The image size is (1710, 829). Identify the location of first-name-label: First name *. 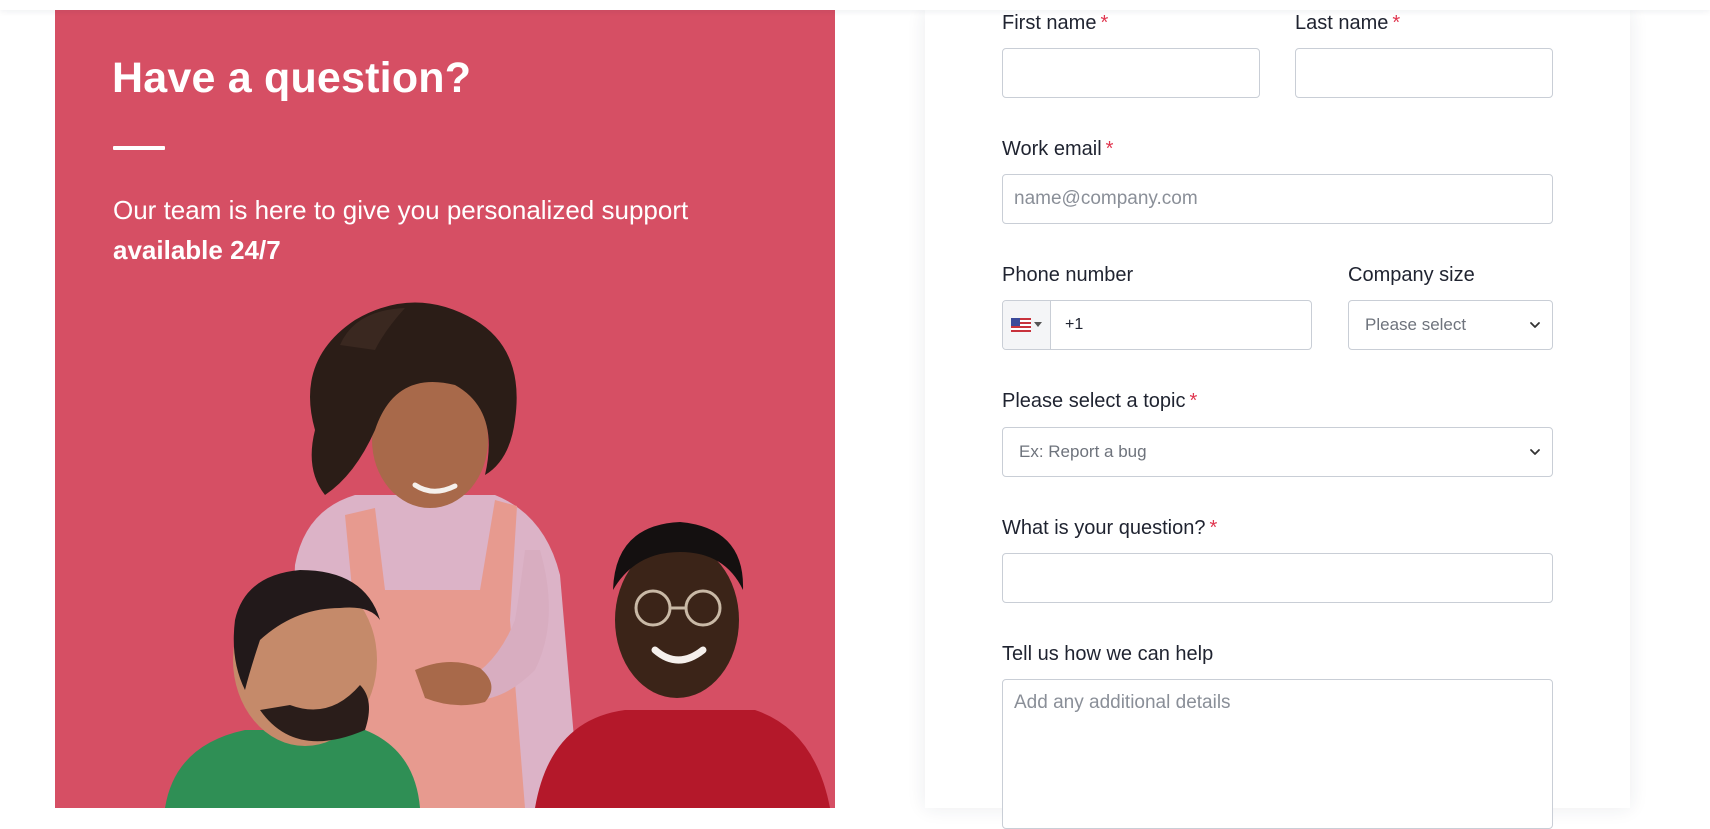
(1055, 23).